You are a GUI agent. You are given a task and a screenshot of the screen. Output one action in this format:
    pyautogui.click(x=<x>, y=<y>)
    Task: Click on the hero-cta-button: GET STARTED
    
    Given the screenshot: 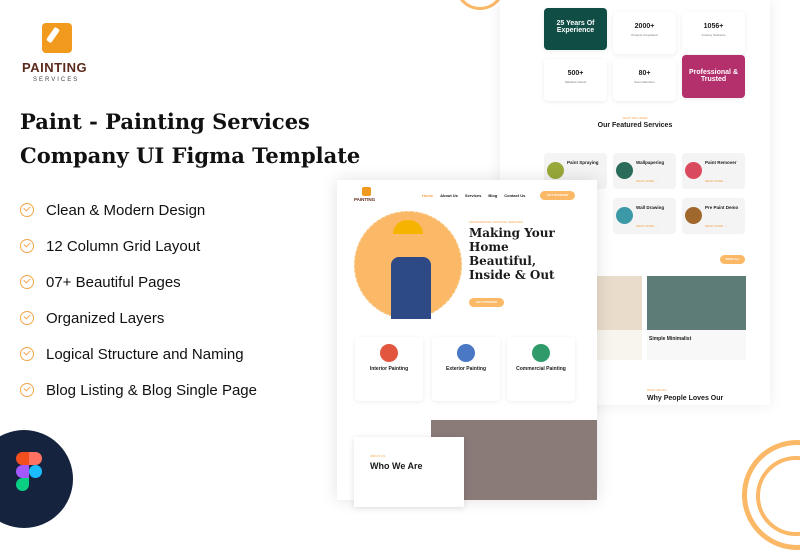 What is the action you would take?
    pyautogui.click(x=486, y=302)
    